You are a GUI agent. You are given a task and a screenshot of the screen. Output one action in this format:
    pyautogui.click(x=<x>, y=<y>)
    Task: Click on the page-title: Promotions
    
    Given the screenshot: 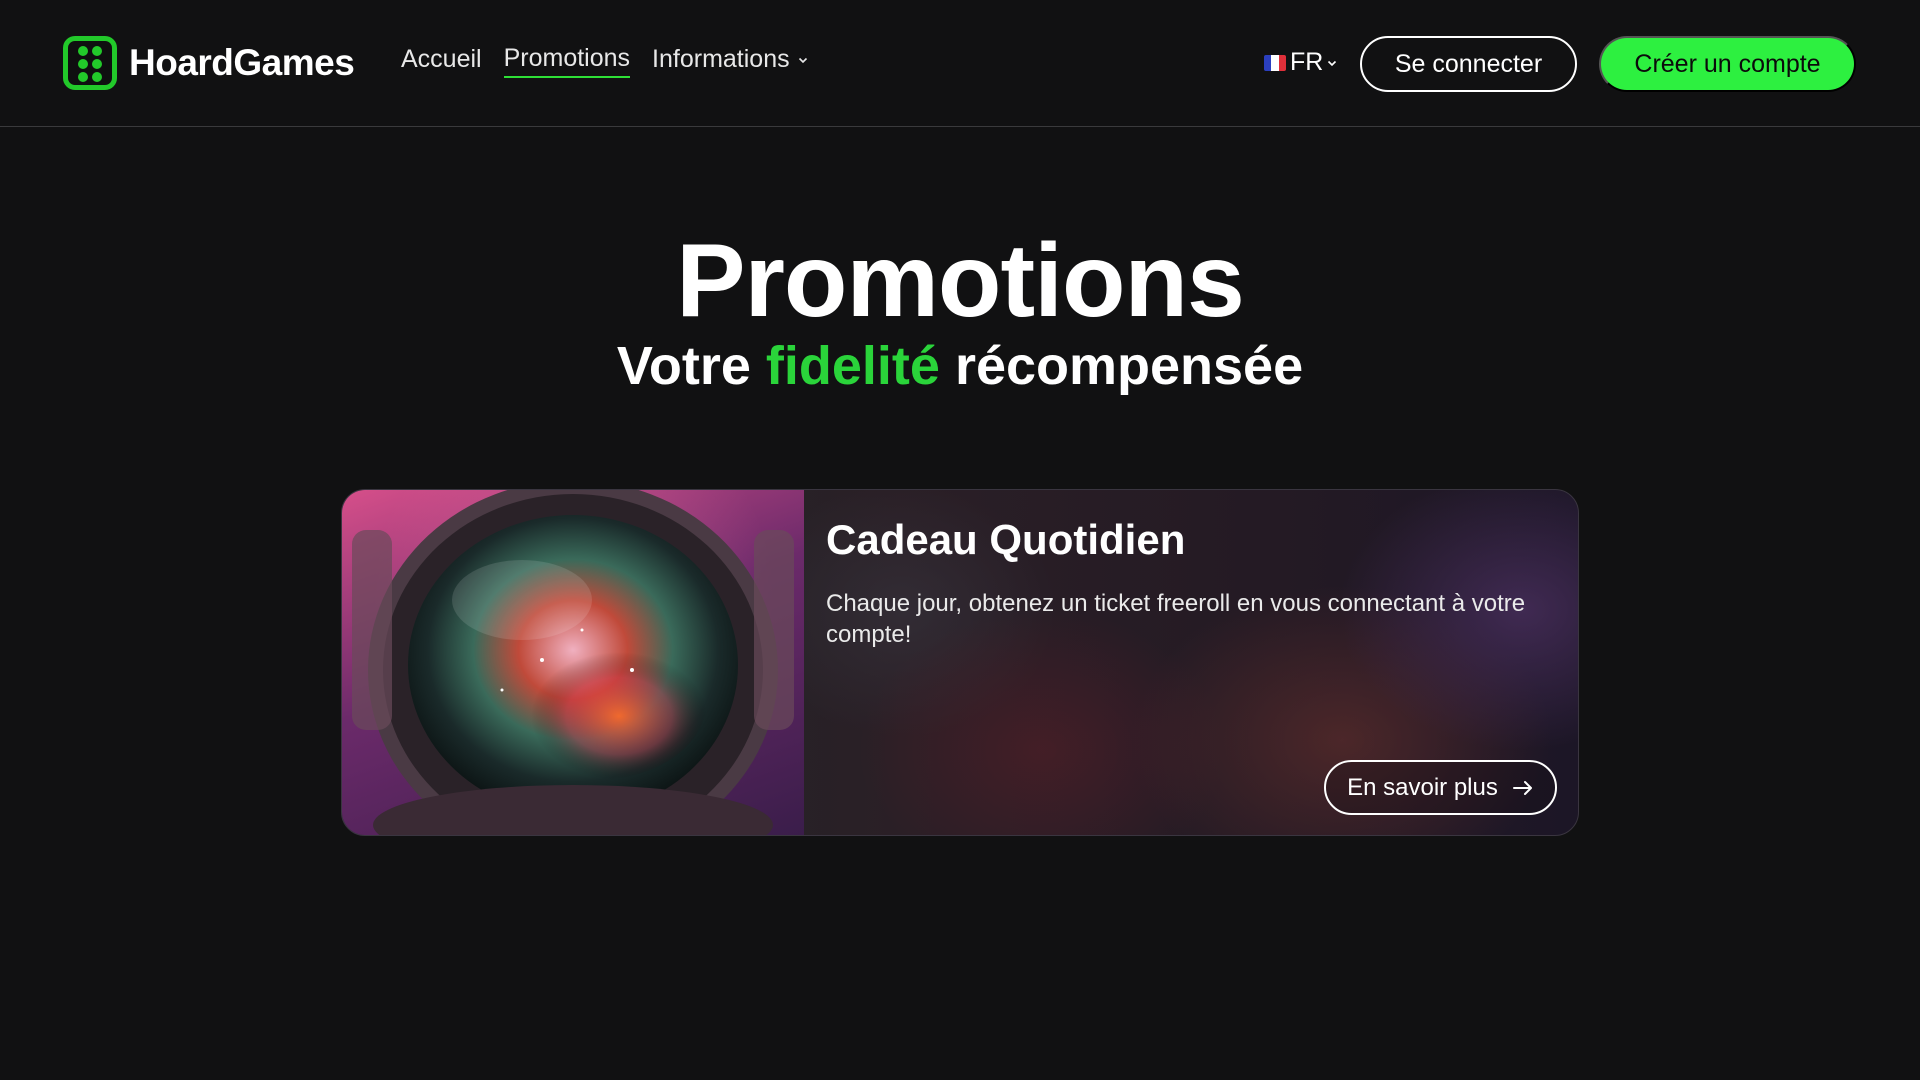 What is the action you would take?
    pyautogui.click(x=960, y=281)
    